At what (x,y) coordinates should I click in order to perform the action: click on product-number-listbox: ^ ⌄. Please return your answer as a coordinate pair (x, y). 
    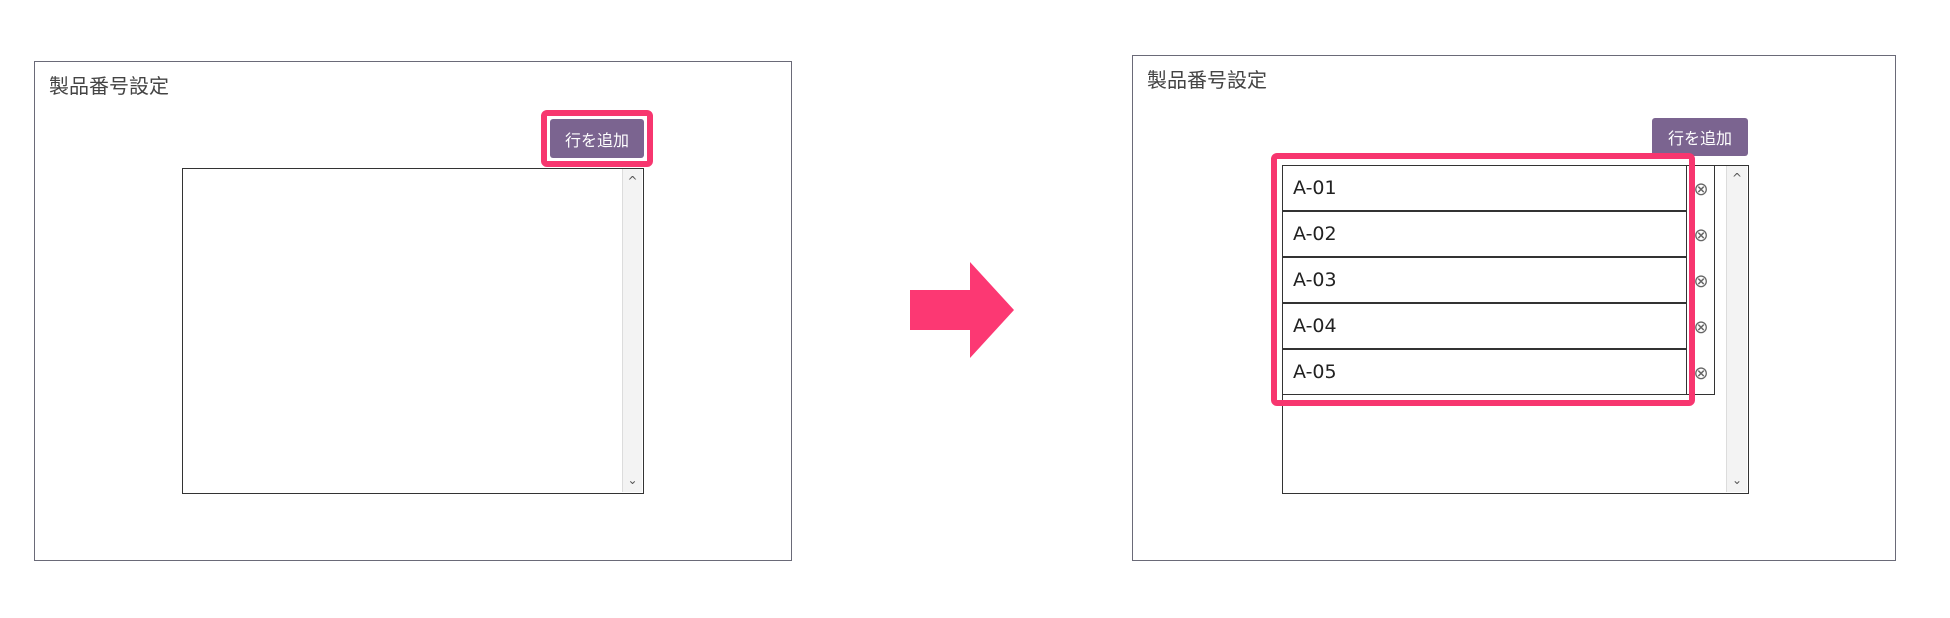
    Looking at the image, I should click on (413, 331).